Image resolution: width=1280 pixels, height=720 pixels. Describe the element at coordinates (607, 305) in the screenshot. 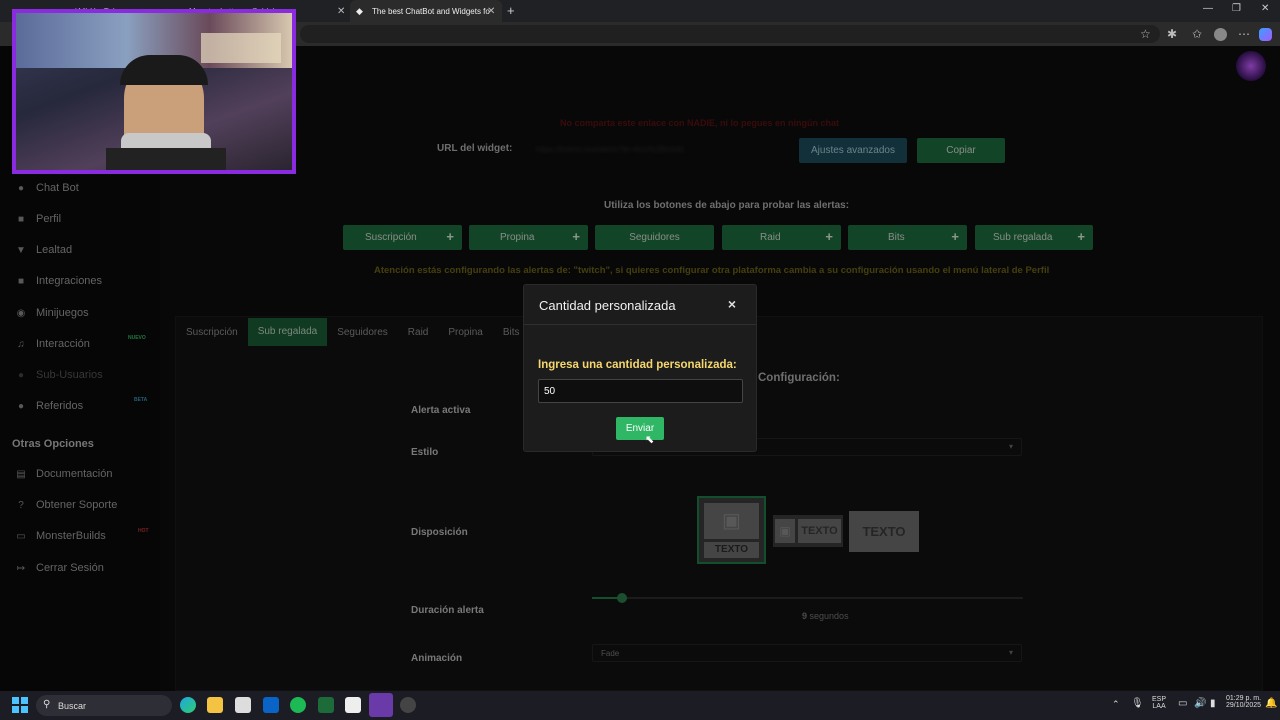

I see `modal-title: Cantidad personalizada` at that location.